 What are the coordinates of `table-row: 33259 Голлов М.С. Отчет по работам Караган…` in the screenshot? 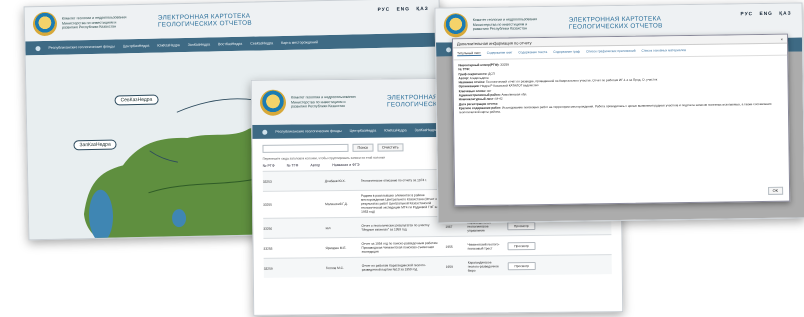 It's located at (437, 266).